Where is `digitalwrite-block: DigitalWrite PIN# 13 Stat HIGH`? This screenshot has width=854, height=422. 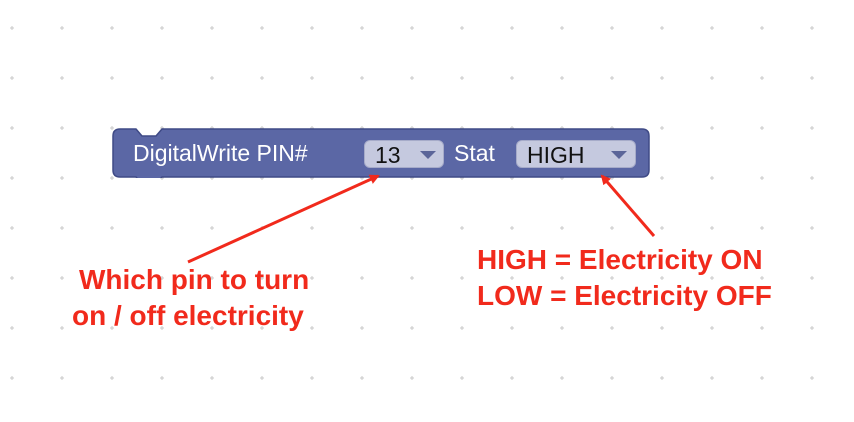 digitalwrite-block: DigitalWrite PIN# 13 Stat HIGH is located at coordinates (381, 153).